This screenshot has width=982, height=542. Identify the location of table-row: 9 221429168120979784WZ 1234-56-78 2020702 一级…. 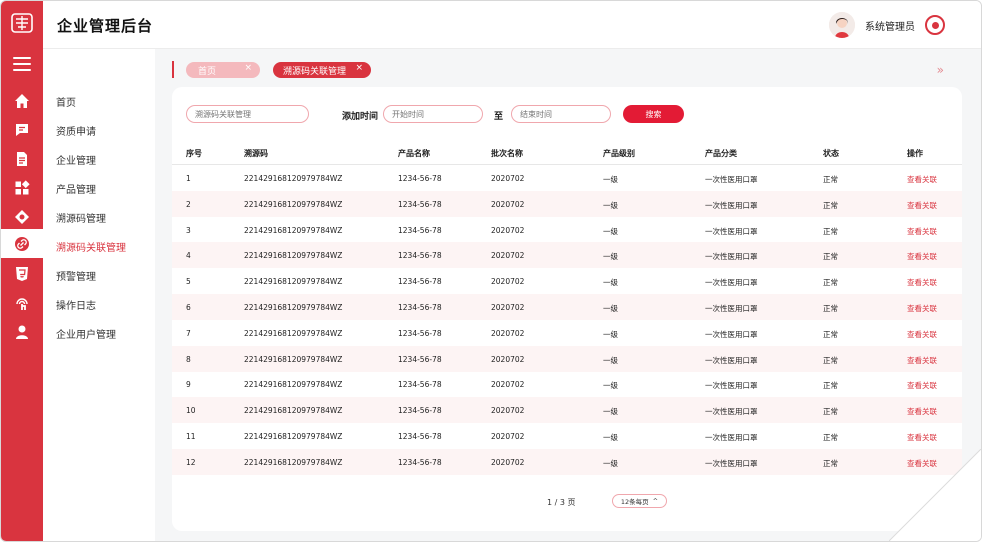
(567, 384).